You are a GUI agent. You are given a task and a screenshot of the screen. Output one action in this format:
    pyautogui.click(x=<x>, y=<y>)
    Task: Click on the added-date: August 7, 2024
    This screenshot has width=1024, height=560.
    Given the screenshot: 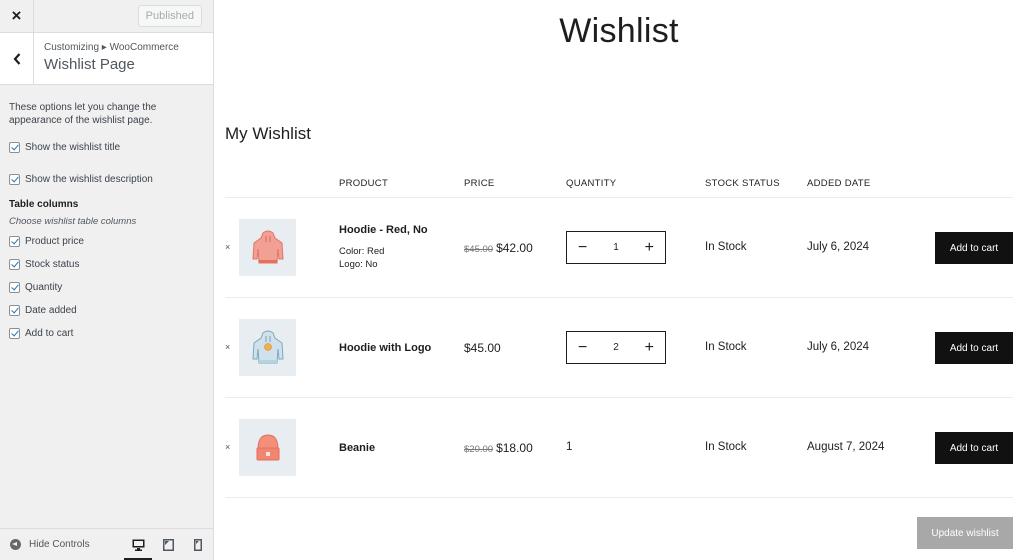 What is the action you would take?
    pyautogui.click(x=846, y=447)
    